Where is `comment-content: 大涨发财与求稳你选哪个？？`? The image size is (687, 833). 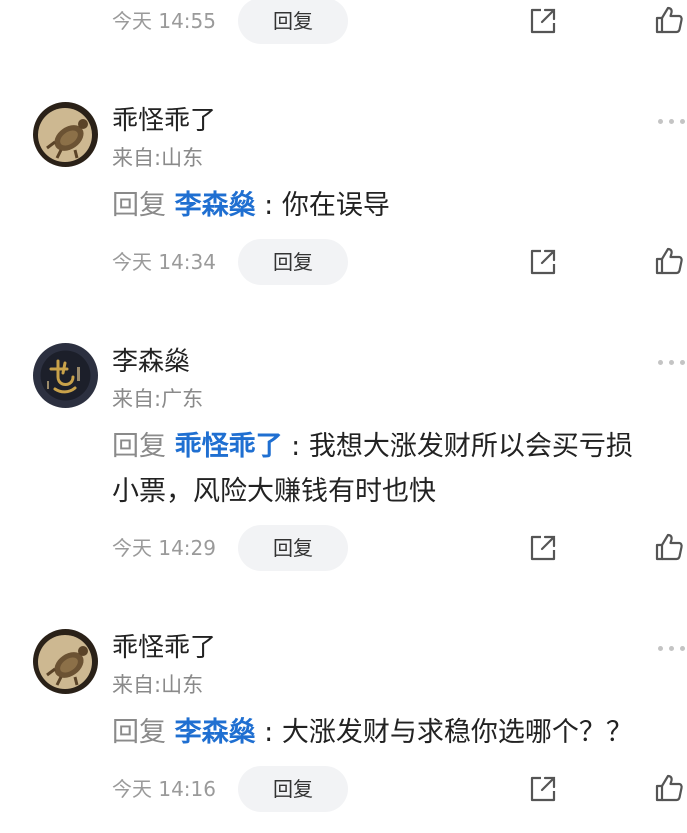 comment-content: 大涨发财与求稳你选哪个？？ is located at coordinates (457, 732).